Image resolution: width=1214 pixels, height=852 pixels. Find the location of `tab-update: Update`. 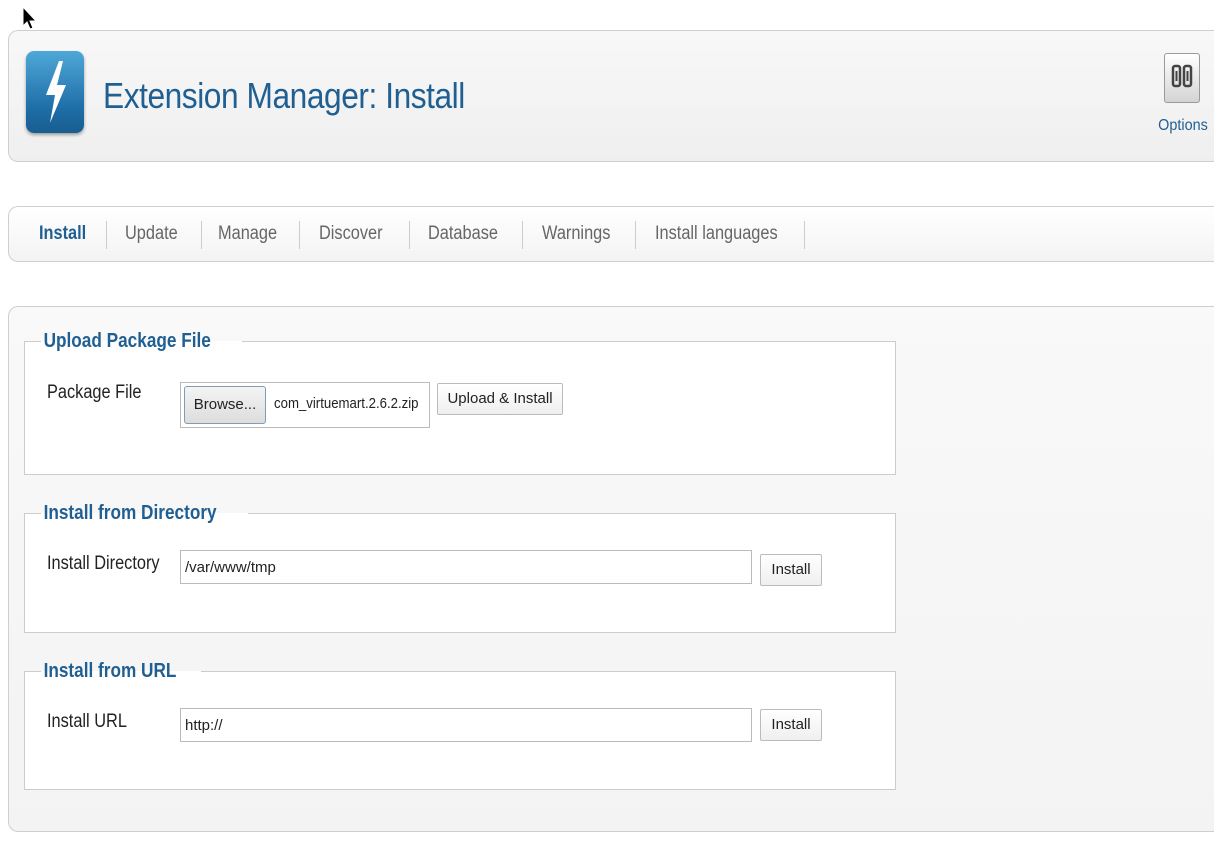

tab-update: Update is located at coordinates (151, 234).